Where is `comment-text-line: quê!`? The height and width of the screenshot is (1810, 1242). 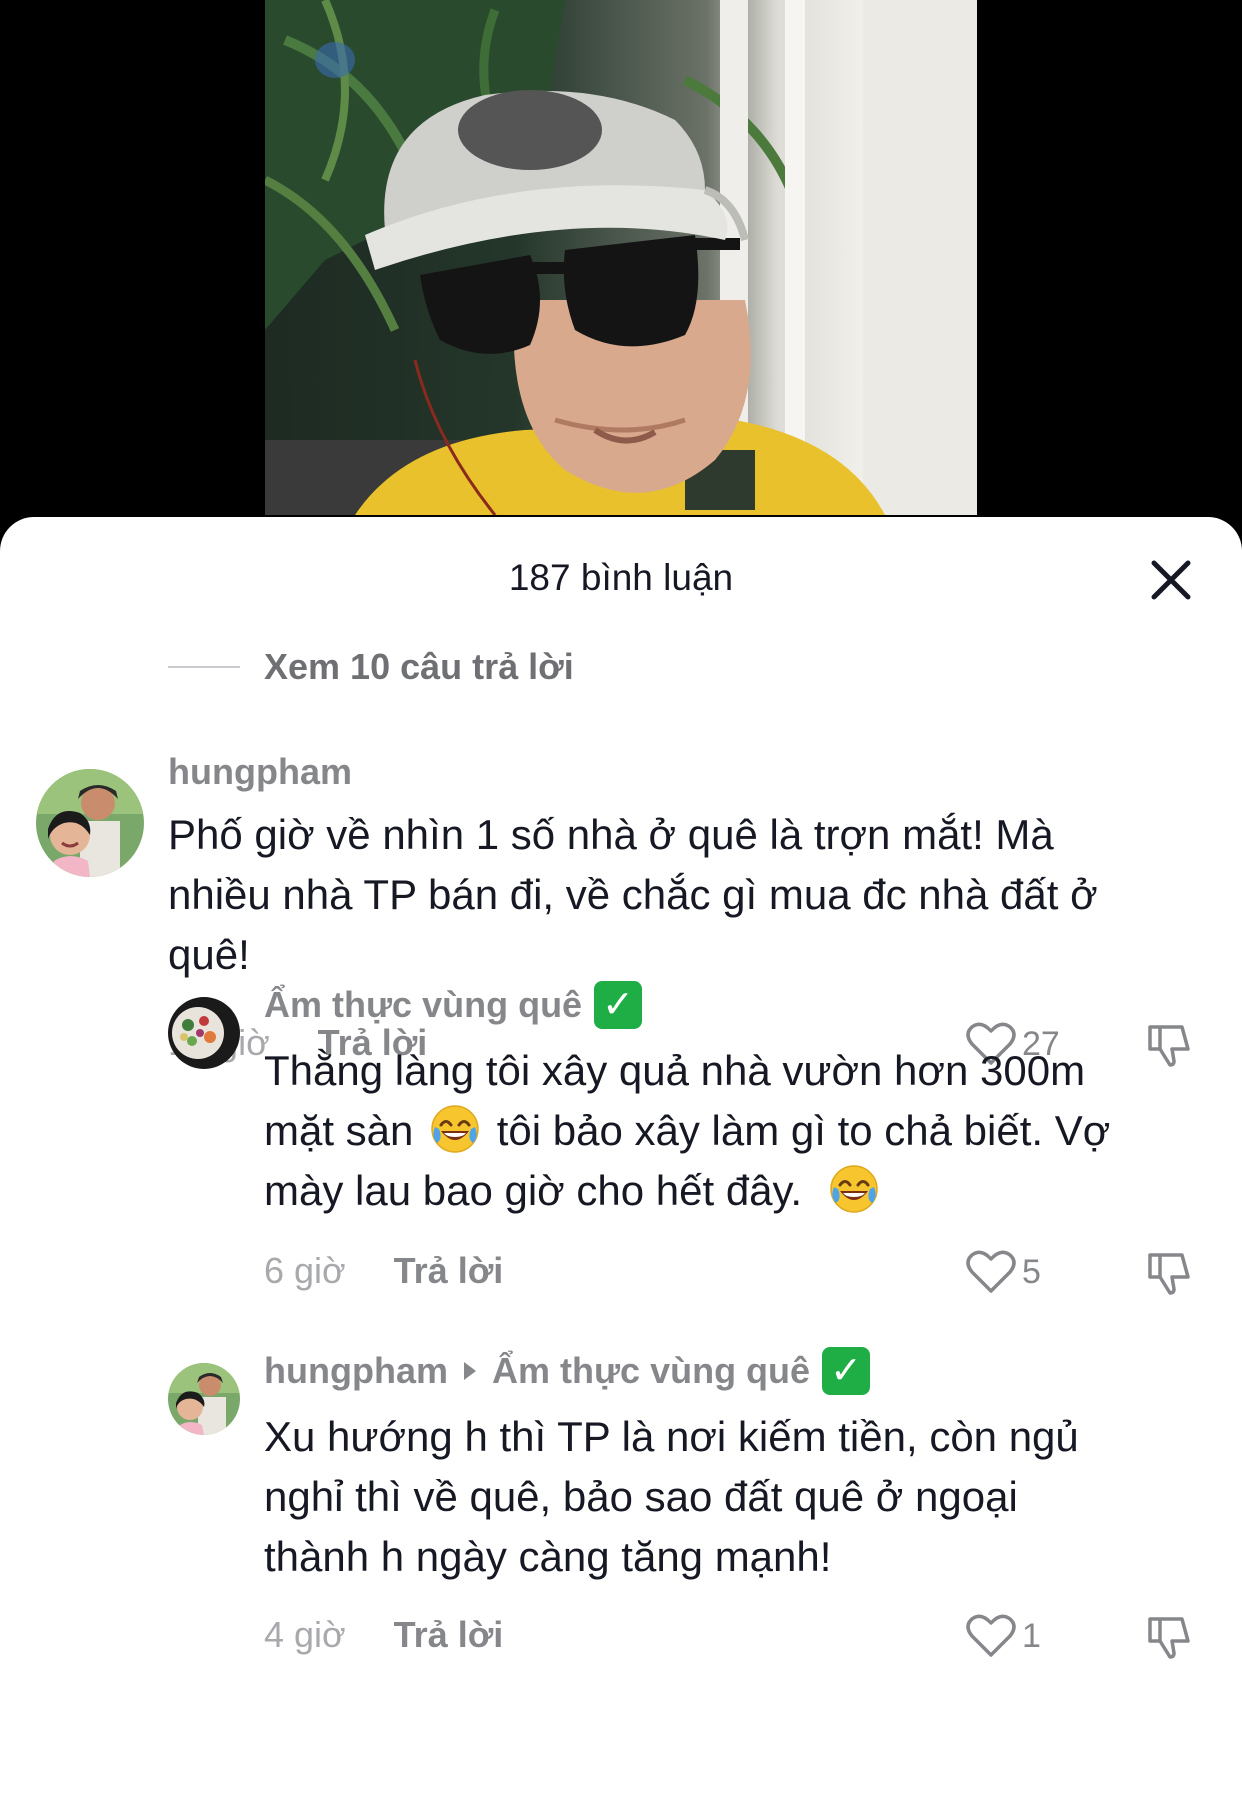
comment-text-line: quê! is located at coordinates (209, 954).